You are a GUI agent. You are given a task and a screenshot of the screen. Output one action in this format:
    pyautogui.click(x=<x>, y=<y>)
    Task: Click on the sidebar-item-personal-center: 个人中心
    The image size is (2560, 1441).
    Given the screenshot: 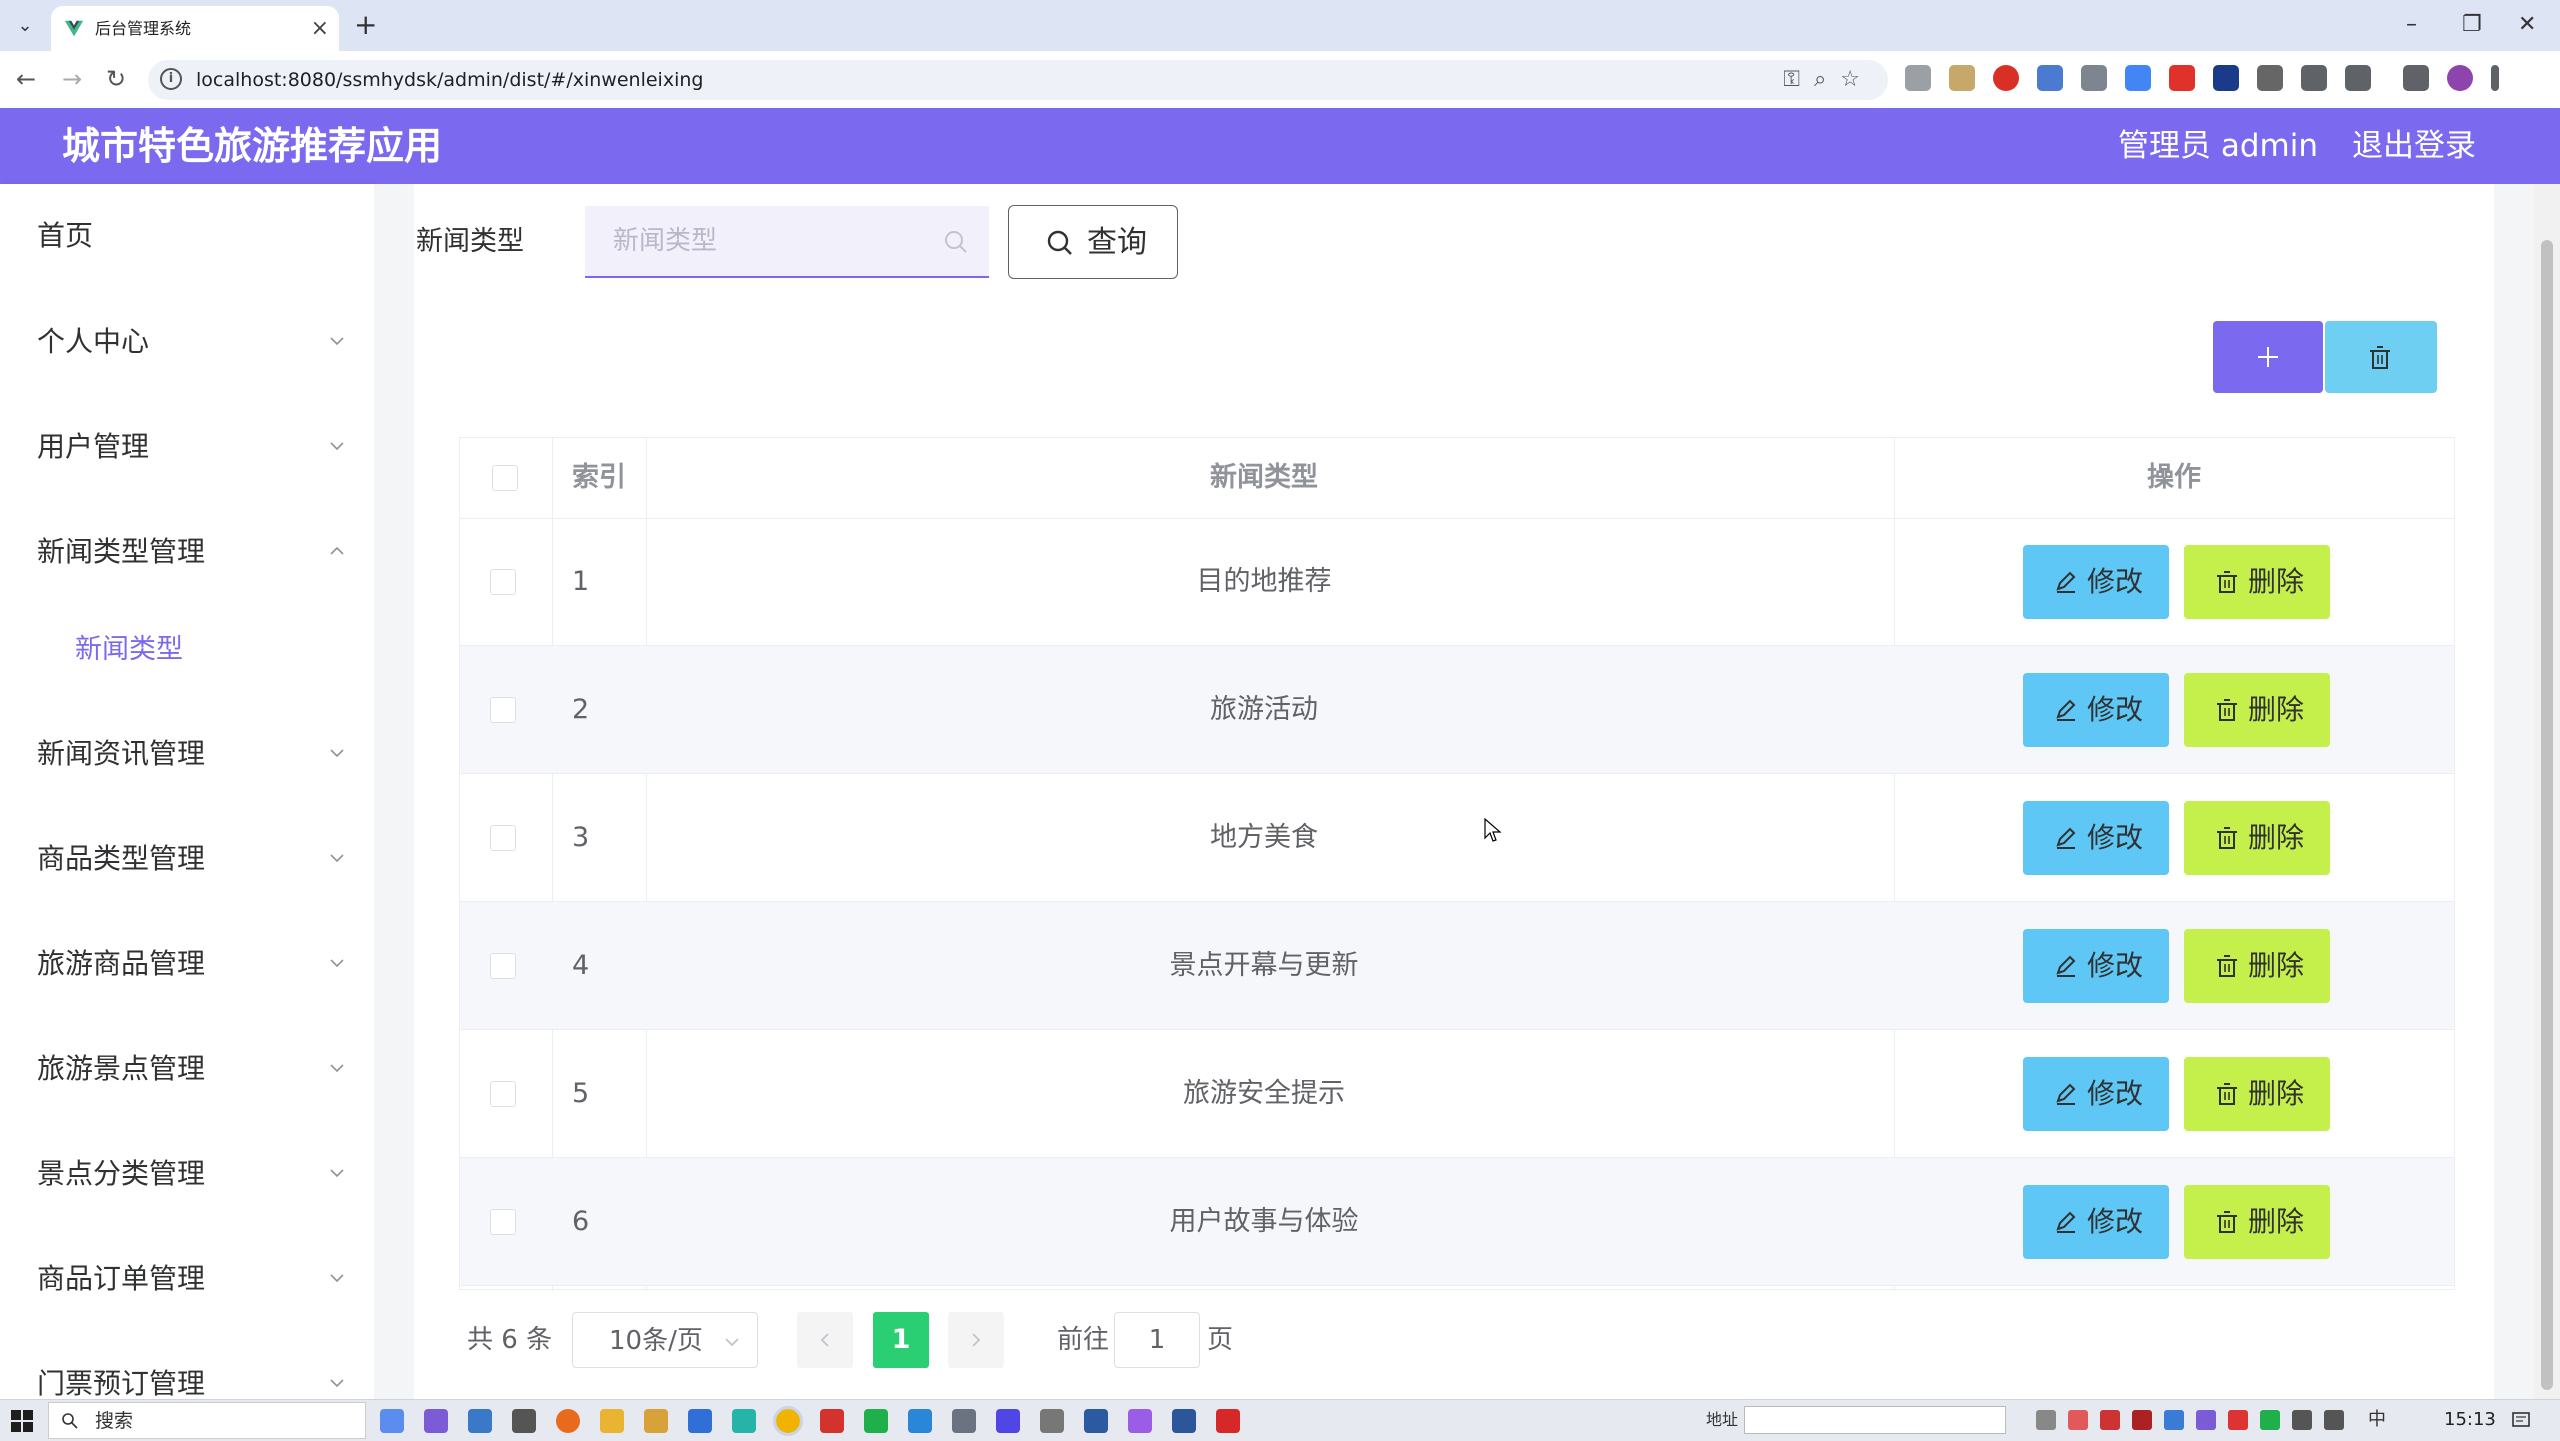 What is the action you would take?
    pyautogui.click(x=187, y=342)
    